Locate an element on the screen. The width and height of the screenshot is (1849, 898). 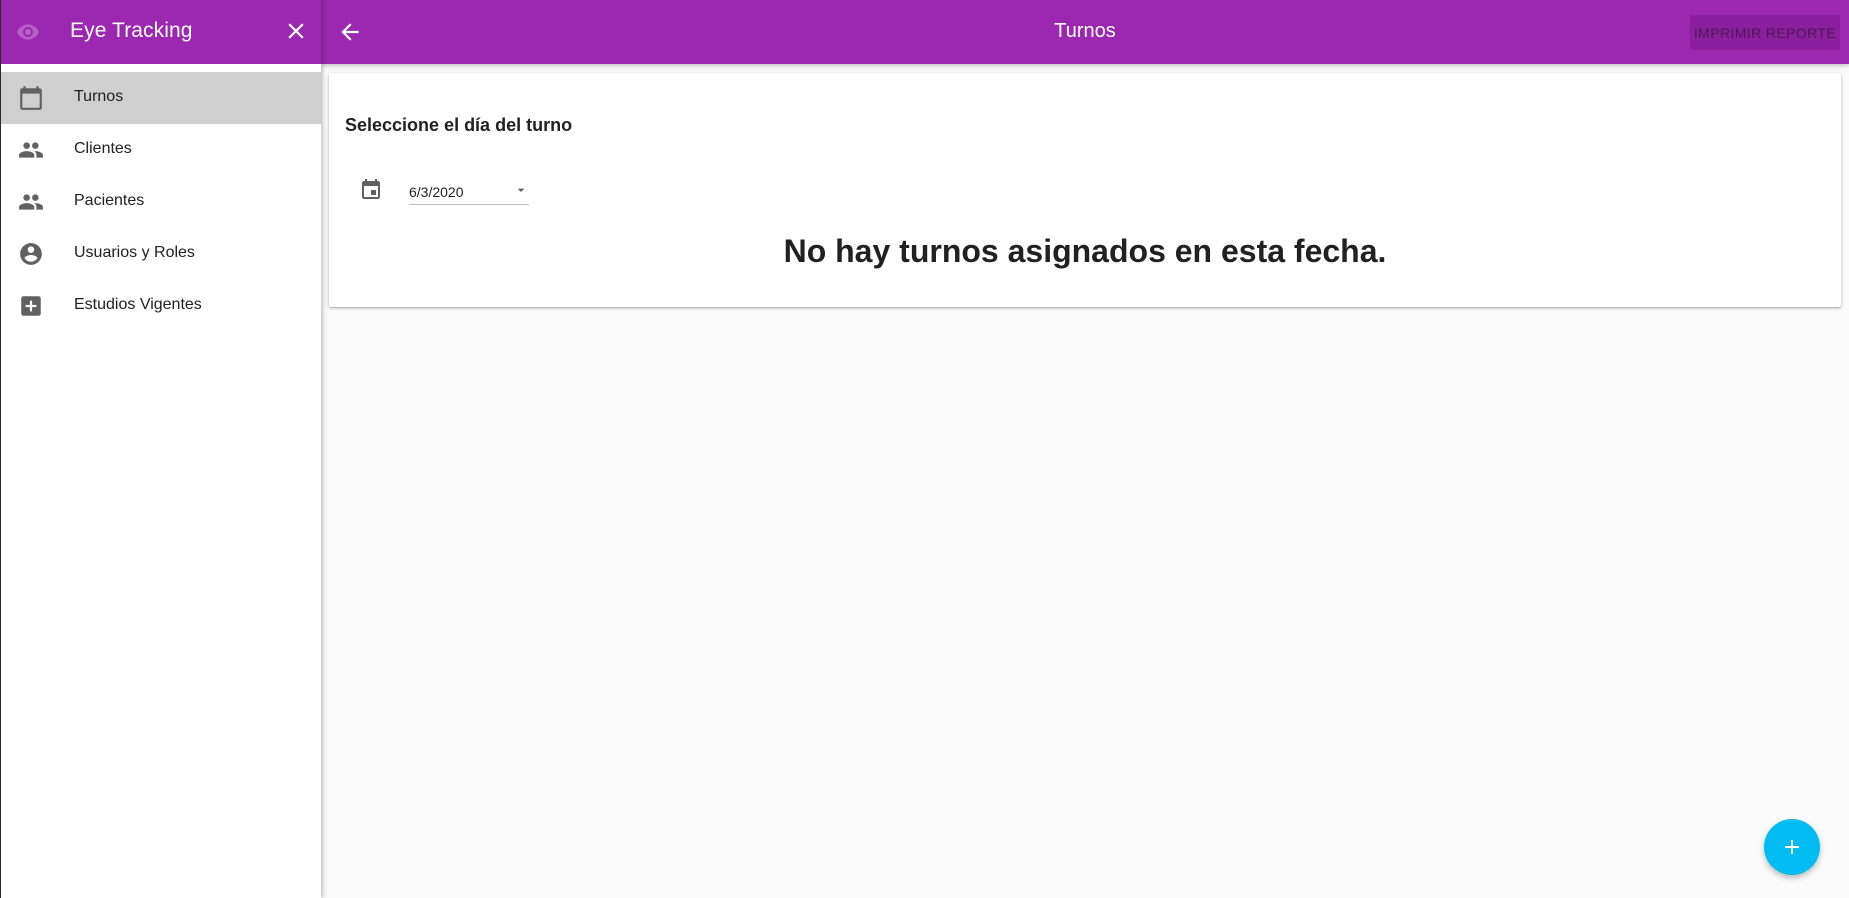
sidebar-item-clientes: Clientes is located at coordinates (161, 150).